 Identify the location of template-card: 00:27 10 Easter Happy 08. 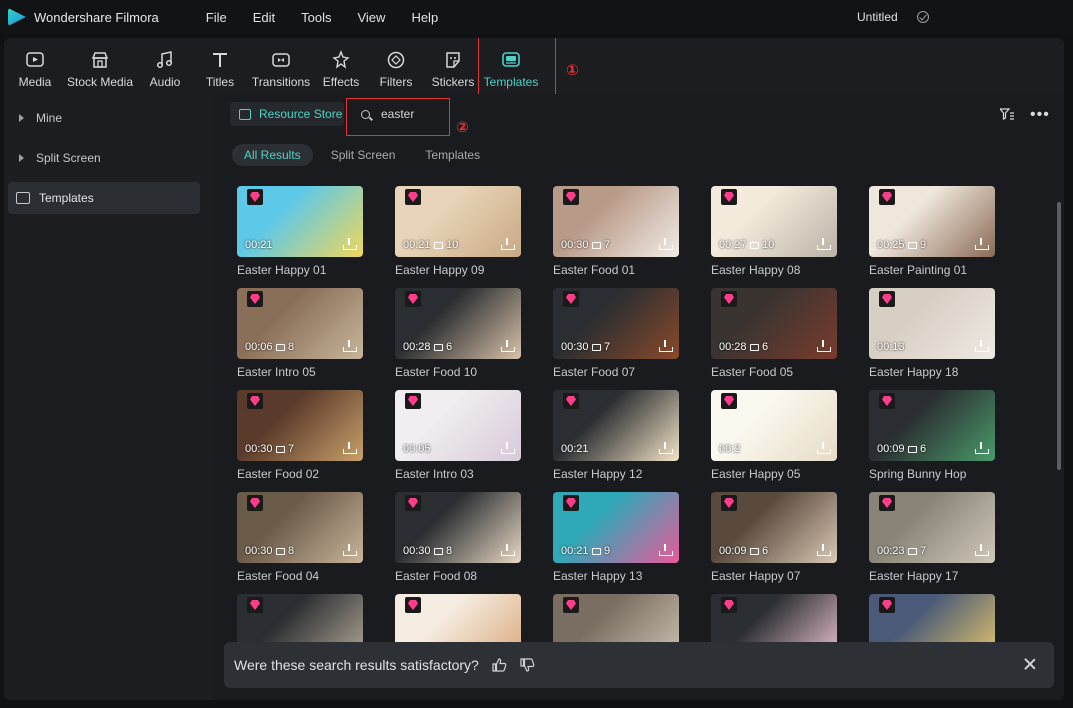
(774, 231).